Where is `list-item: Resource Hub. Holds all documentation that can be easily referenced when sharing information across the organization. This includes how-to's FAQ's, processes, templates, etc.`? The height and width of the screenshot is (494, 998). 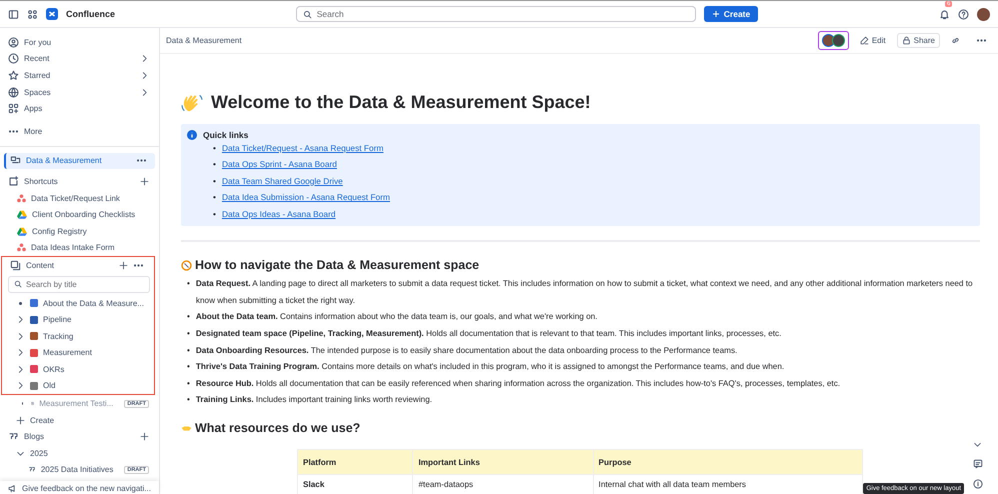
list-item: Resource Hub. Holds all documentation that can be easily referenced when sharing information across the organization. This includes how-to's FAQ's, processes, templates, etc. is located at coordinates (518, 384).